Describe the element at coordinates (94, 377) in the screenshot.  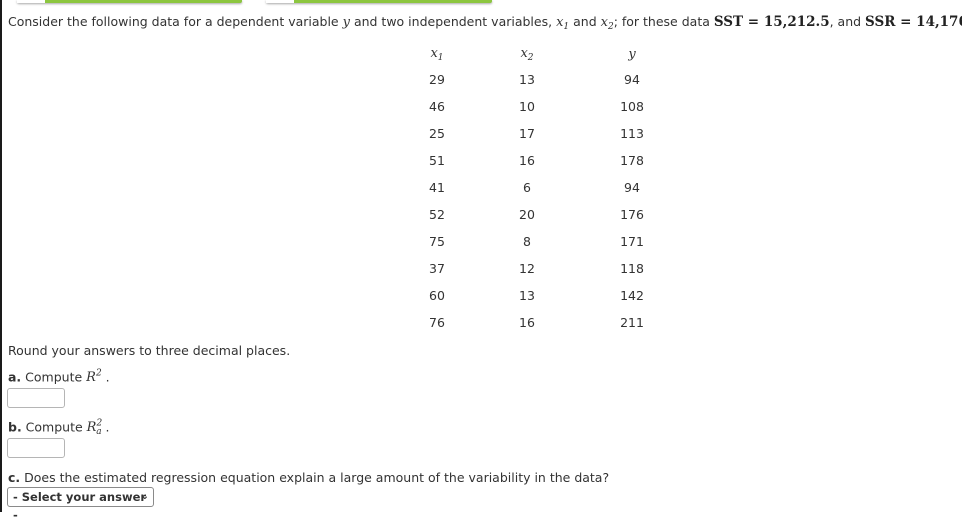
I see `r-squared-symbol: R2` at that location.